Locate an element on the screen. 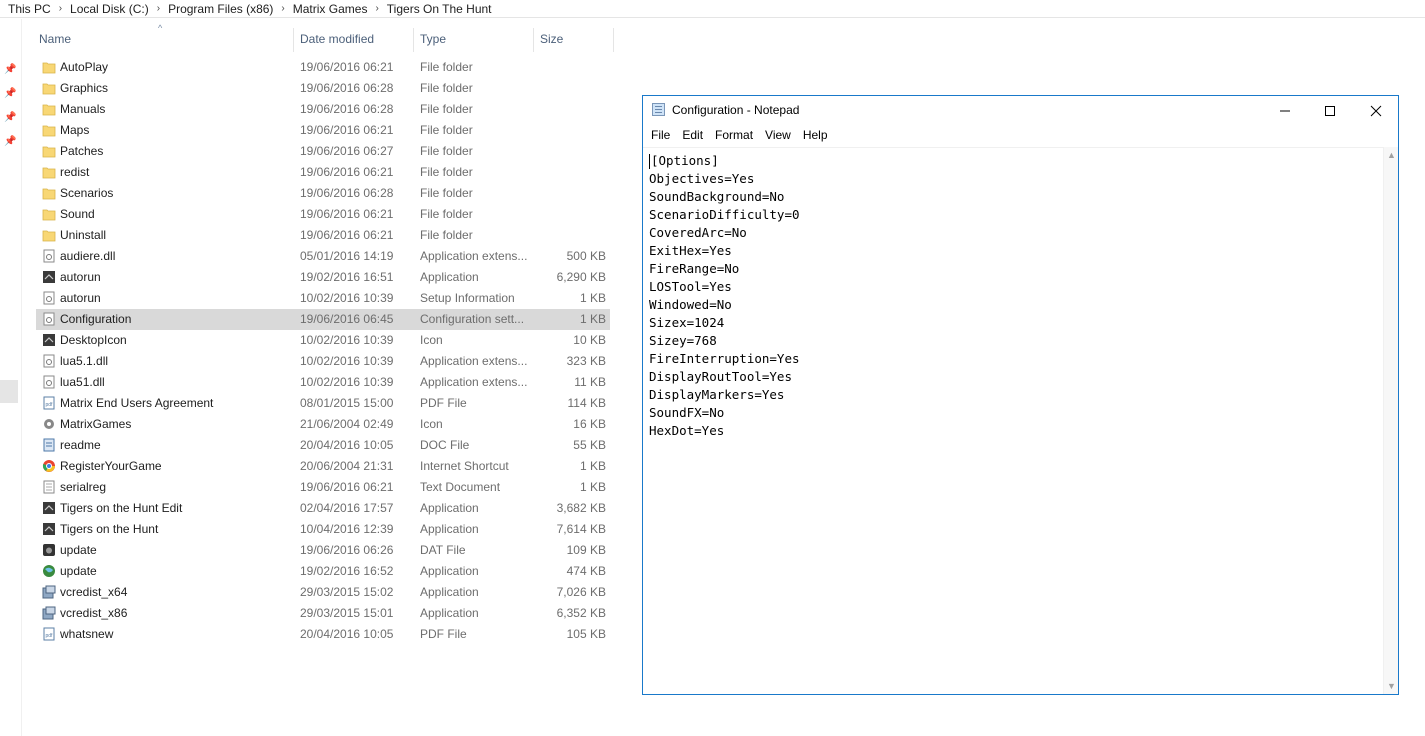 The height and width of the screenshot is (736, 1425). file-row: update 19/06/2016 06:26 DAT File 109 KB is located at coordinates (323, 550).